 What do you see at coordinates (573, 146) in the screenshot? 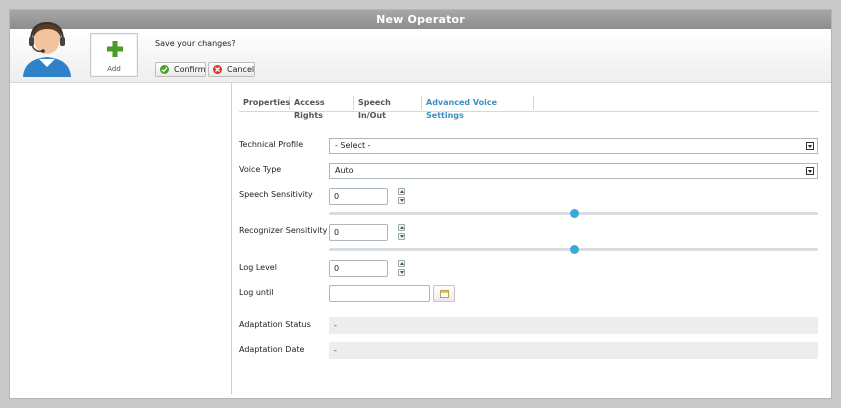
I see `technical-profile-select: - Select -` at bounding box center [573, 146].